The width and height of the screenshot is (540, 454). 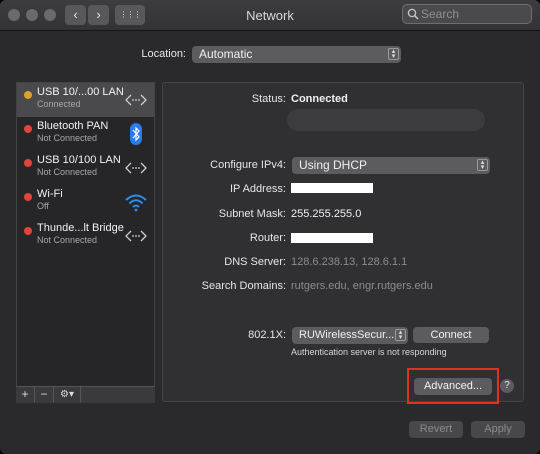 What do you see at coordinates (163, 54) in the screenshot?
I see `location-label: Location:` at bounding box center [163, 54].